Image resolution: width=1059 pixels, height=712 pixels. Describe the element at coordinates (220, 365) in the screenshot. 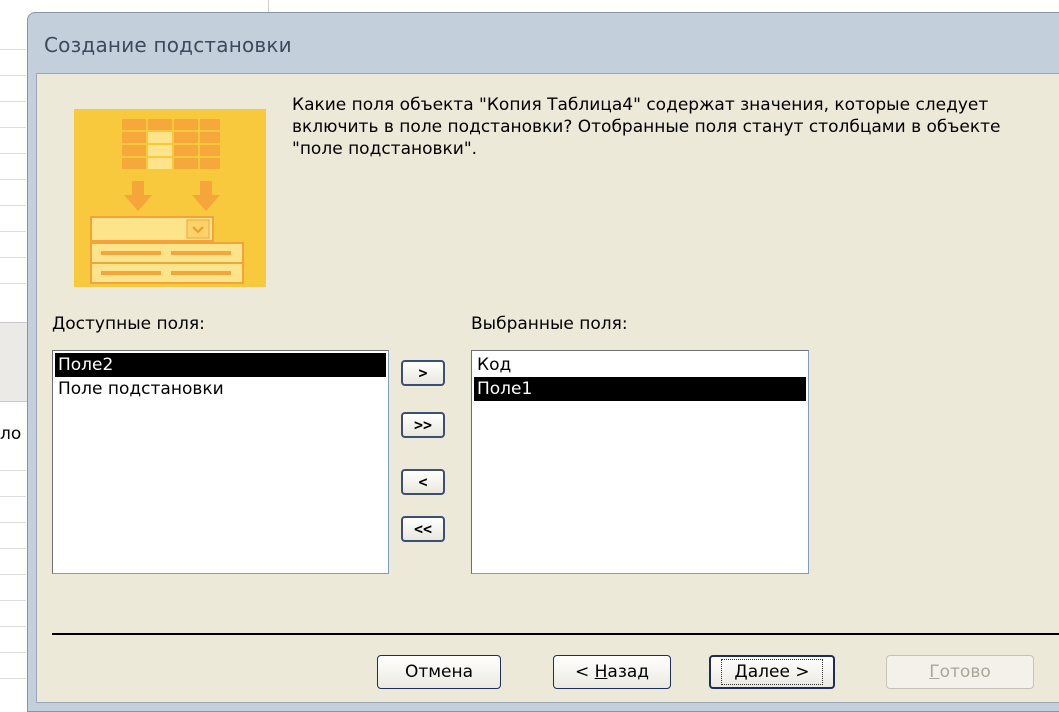

I see `available-field-item: Поле2` at that location.